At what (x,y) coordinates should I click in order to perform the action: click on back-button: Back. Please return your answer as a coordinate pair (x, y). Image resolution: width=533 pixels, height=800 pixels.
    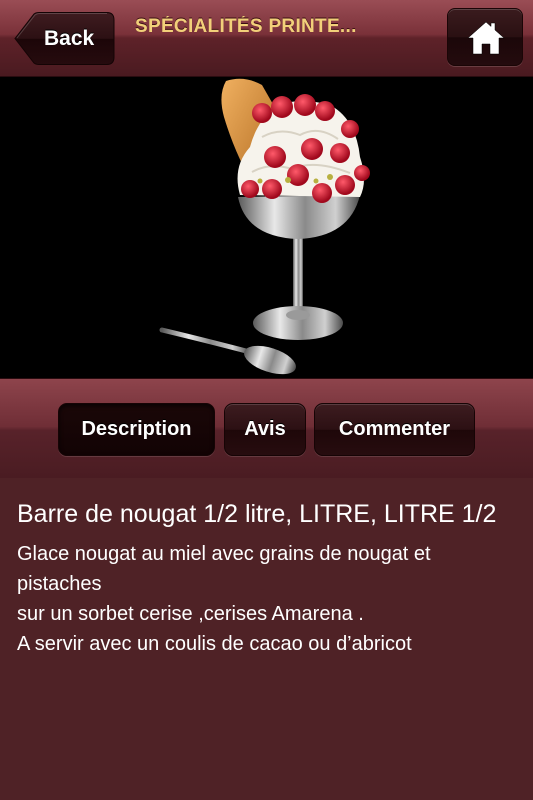
    Looking at the image, I should click on (64, 38).